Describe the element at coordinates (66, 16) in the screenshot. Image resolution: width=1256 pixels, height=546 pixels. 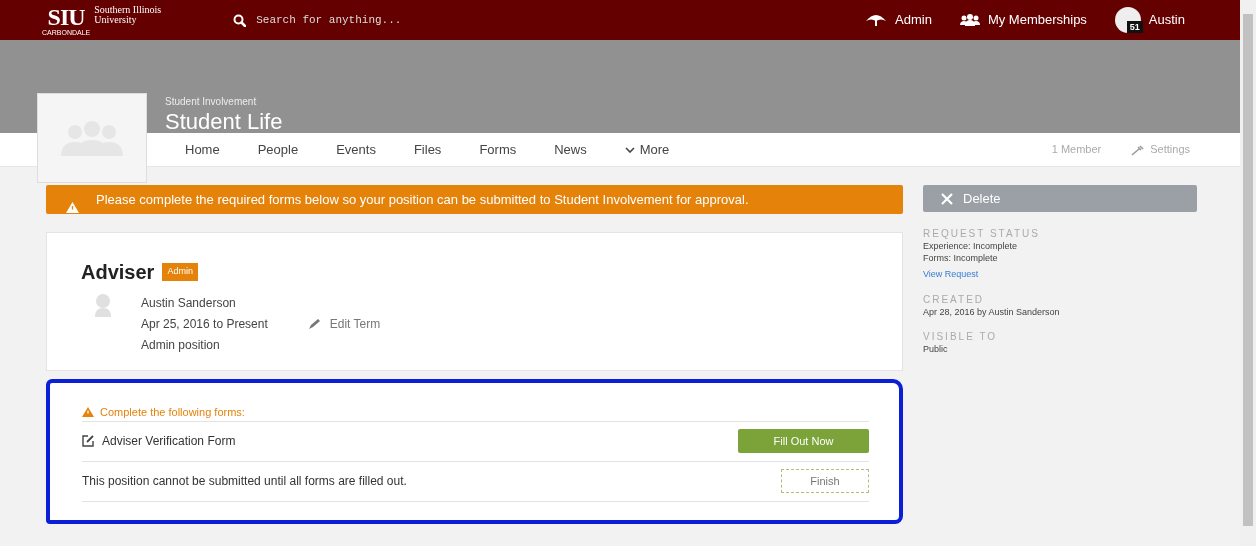
I see `logo-mark: SIU` at that location.